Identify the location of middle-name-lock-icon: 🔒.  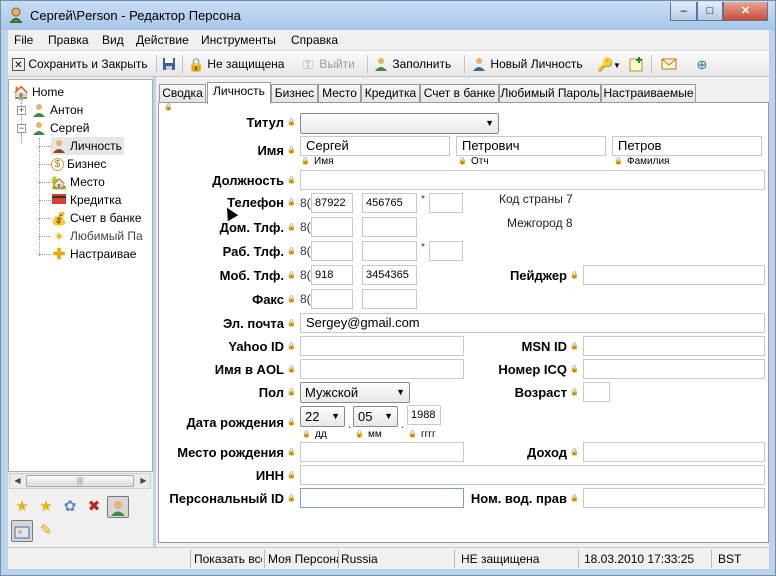
(462, 161).